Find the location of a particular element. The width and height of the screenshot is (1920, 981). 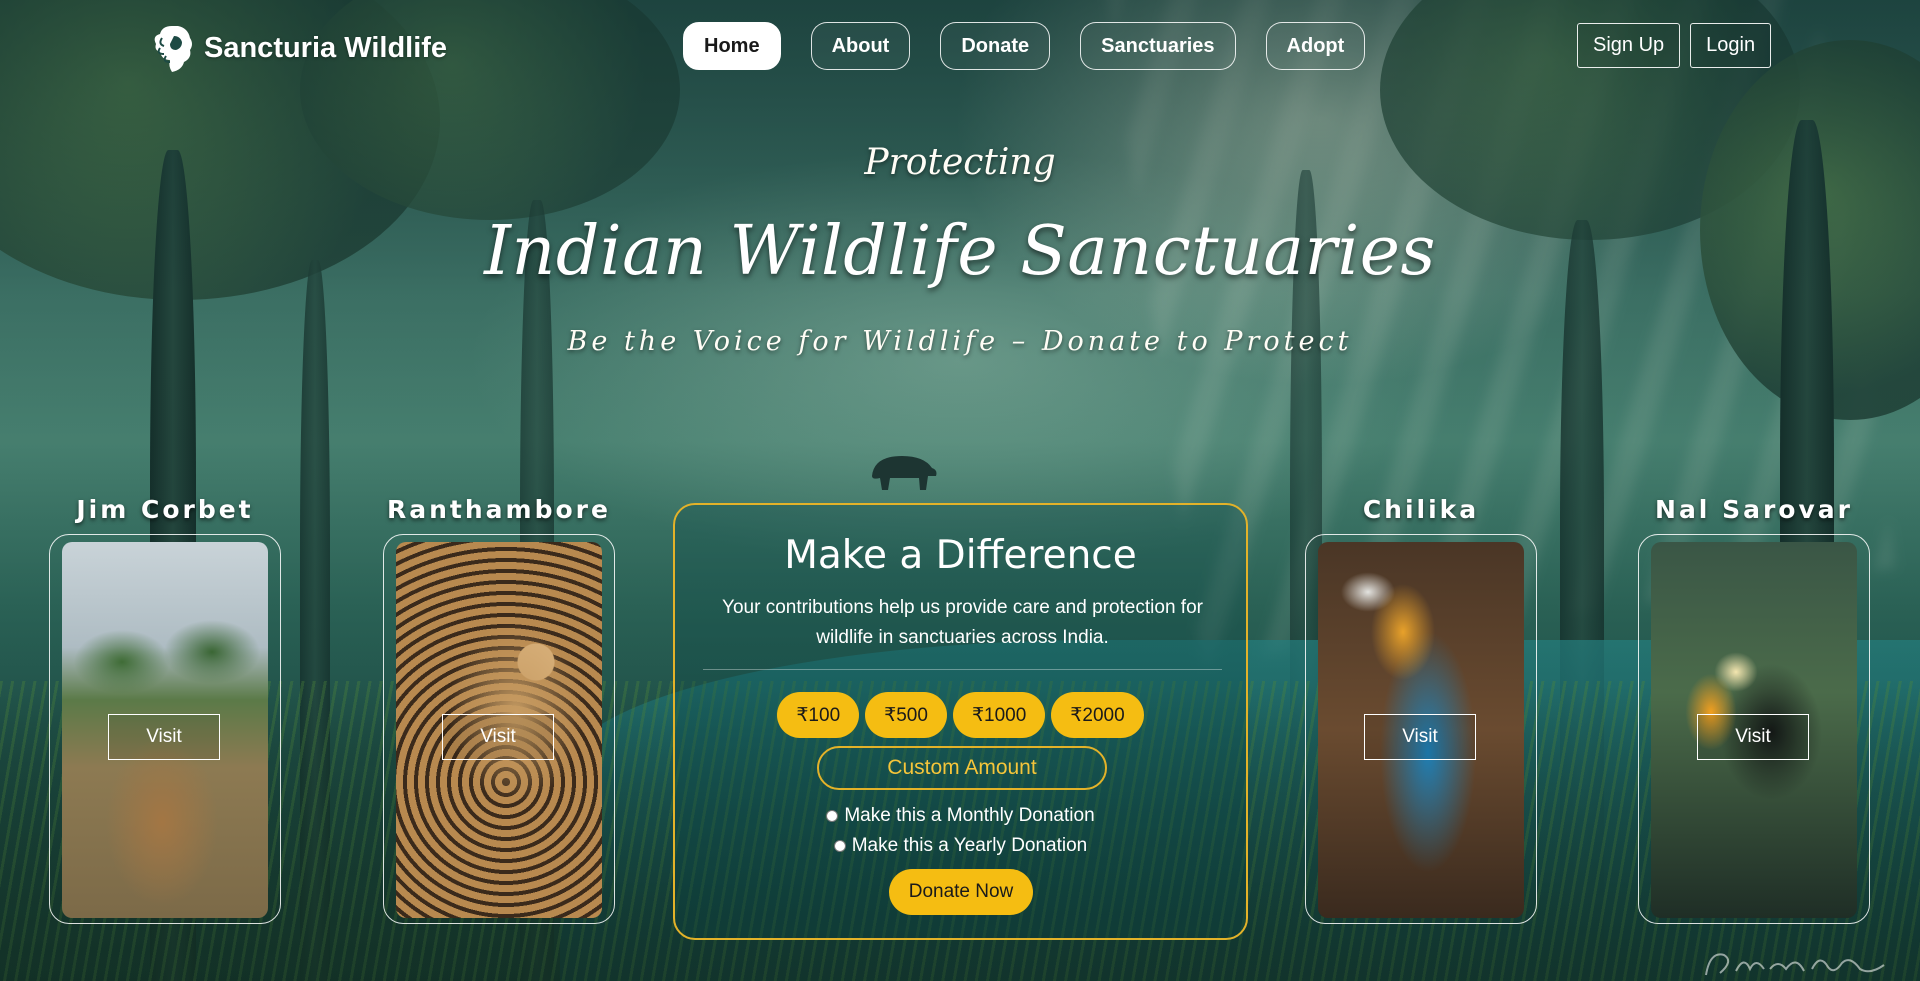

amount-options: ₹100 ₹500 ₹1000 ₹2000 is located at coordinates (960, 715).